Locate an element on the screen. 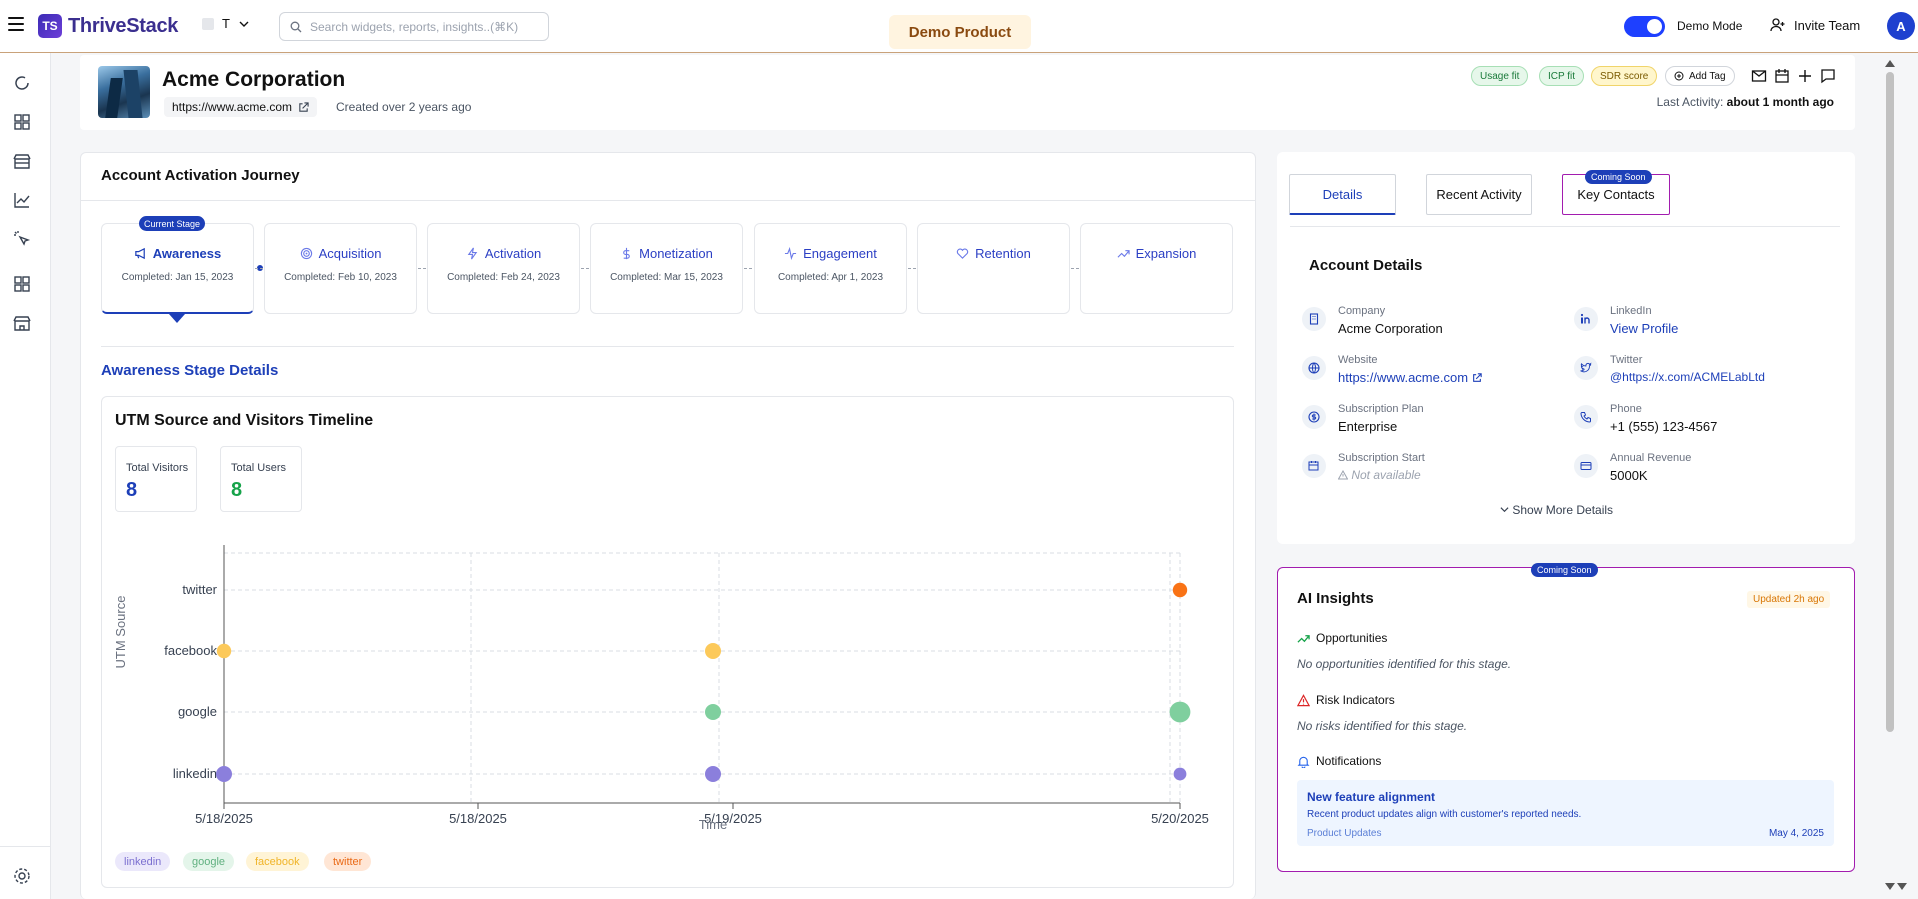 The width and height of the screenshot is (1918, 899). stage-monetization: Monetization Completed: Mar 15, 2023 is located at coordinates (666, 268).